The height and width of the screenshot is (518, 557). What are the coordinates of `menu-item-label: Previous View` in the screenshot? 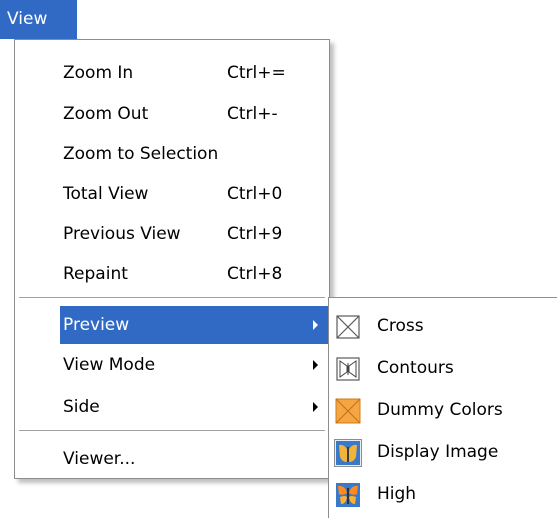 It's located at (122, 234).